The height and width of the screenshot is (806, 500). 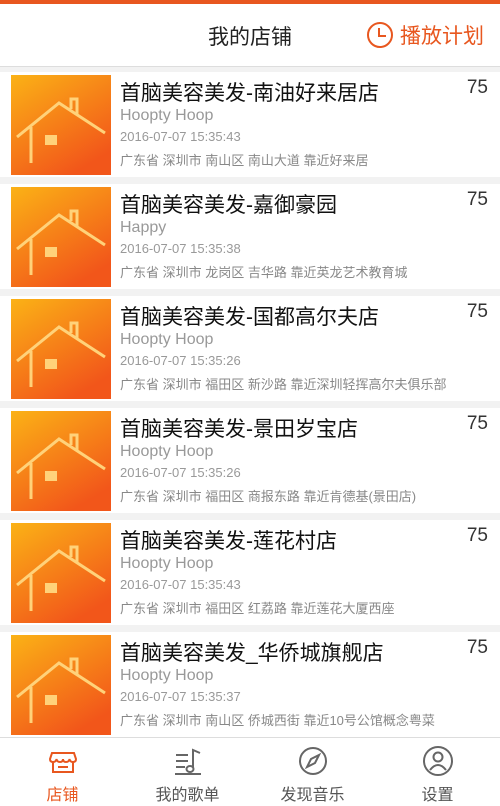 I want to click on store-address: 广东省 深圳市 龙岗区 吉华路 靠近英龙艺术教育城, so click(x=264, y=272).